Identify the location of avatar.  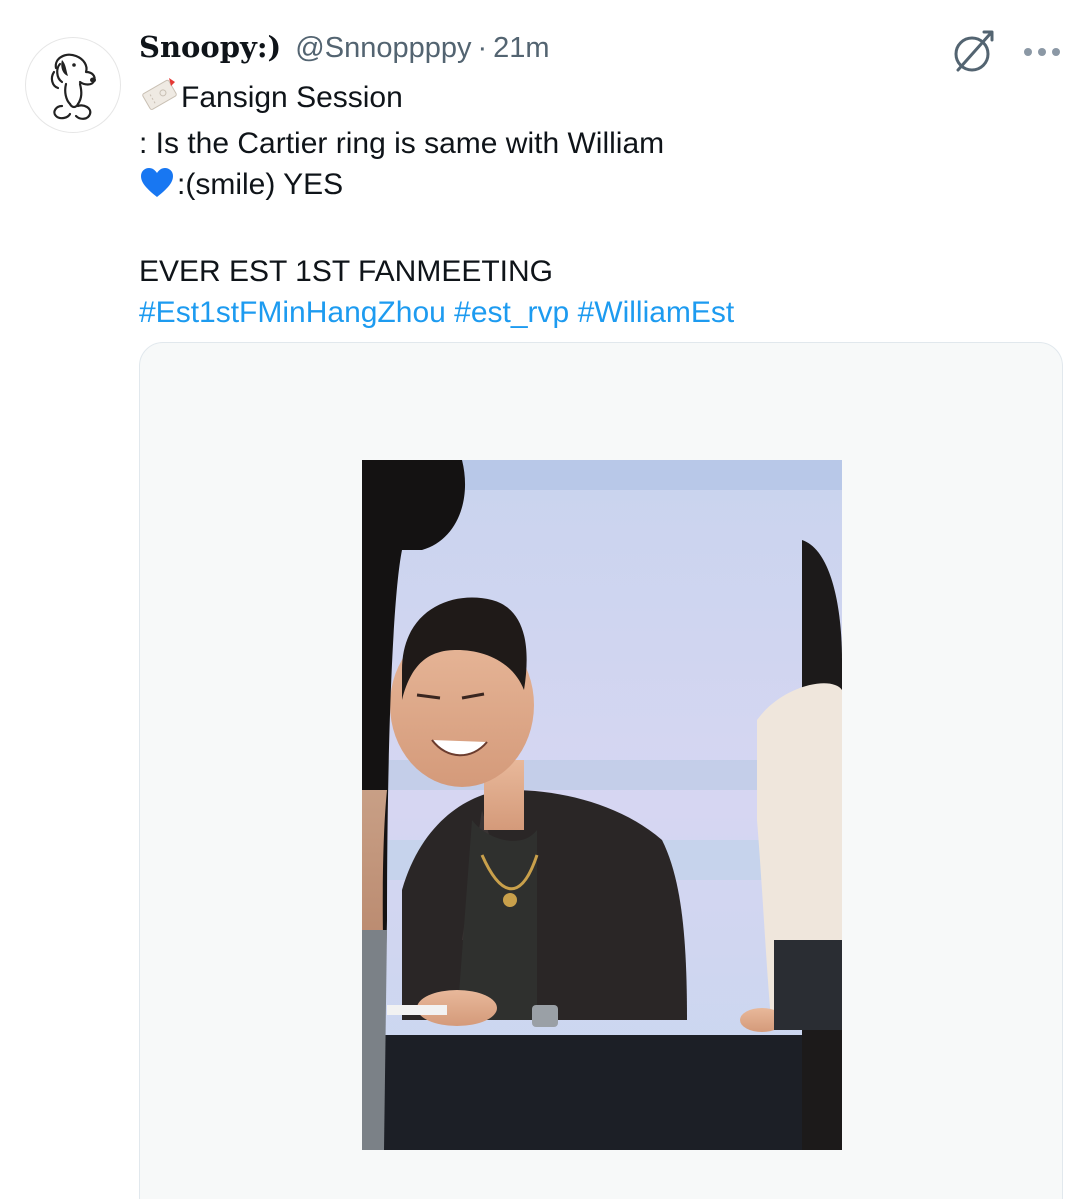
(73, 85).